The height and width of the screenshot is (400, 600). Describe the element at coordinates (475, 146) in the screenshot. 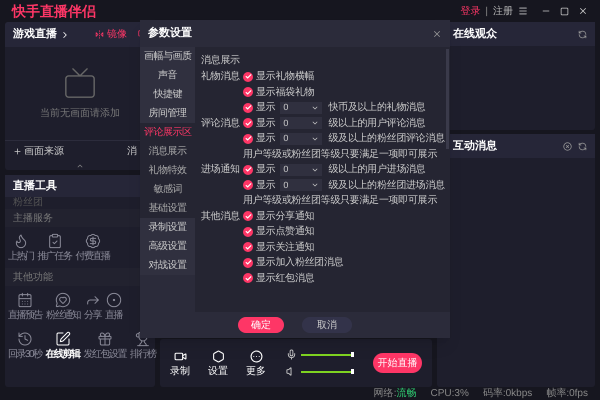

I see `messages-title: 互动消息` at that location.